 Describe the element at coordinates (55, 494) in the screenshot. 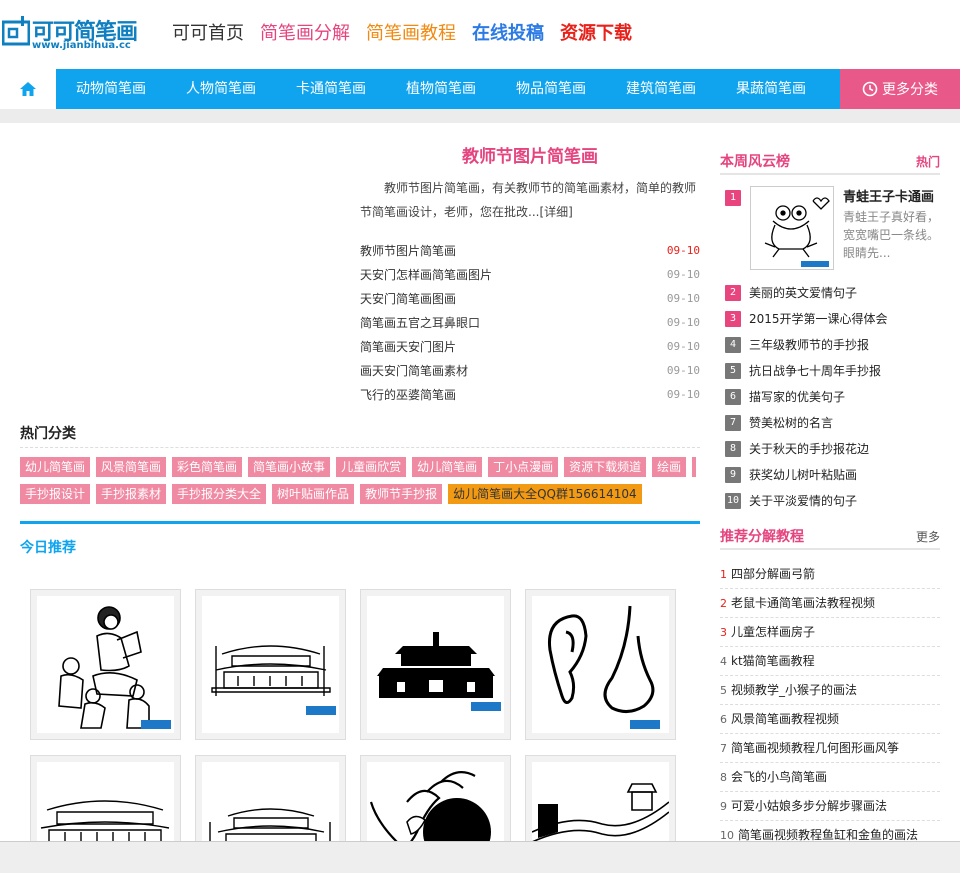

I see `tag-link: 手抄报设计` at that location.